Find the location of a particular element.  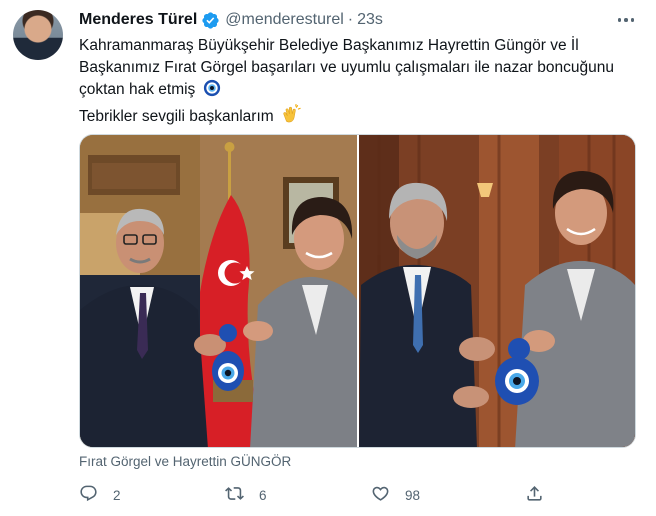

retweet-button: 6 is located at coordinates (246, 495).